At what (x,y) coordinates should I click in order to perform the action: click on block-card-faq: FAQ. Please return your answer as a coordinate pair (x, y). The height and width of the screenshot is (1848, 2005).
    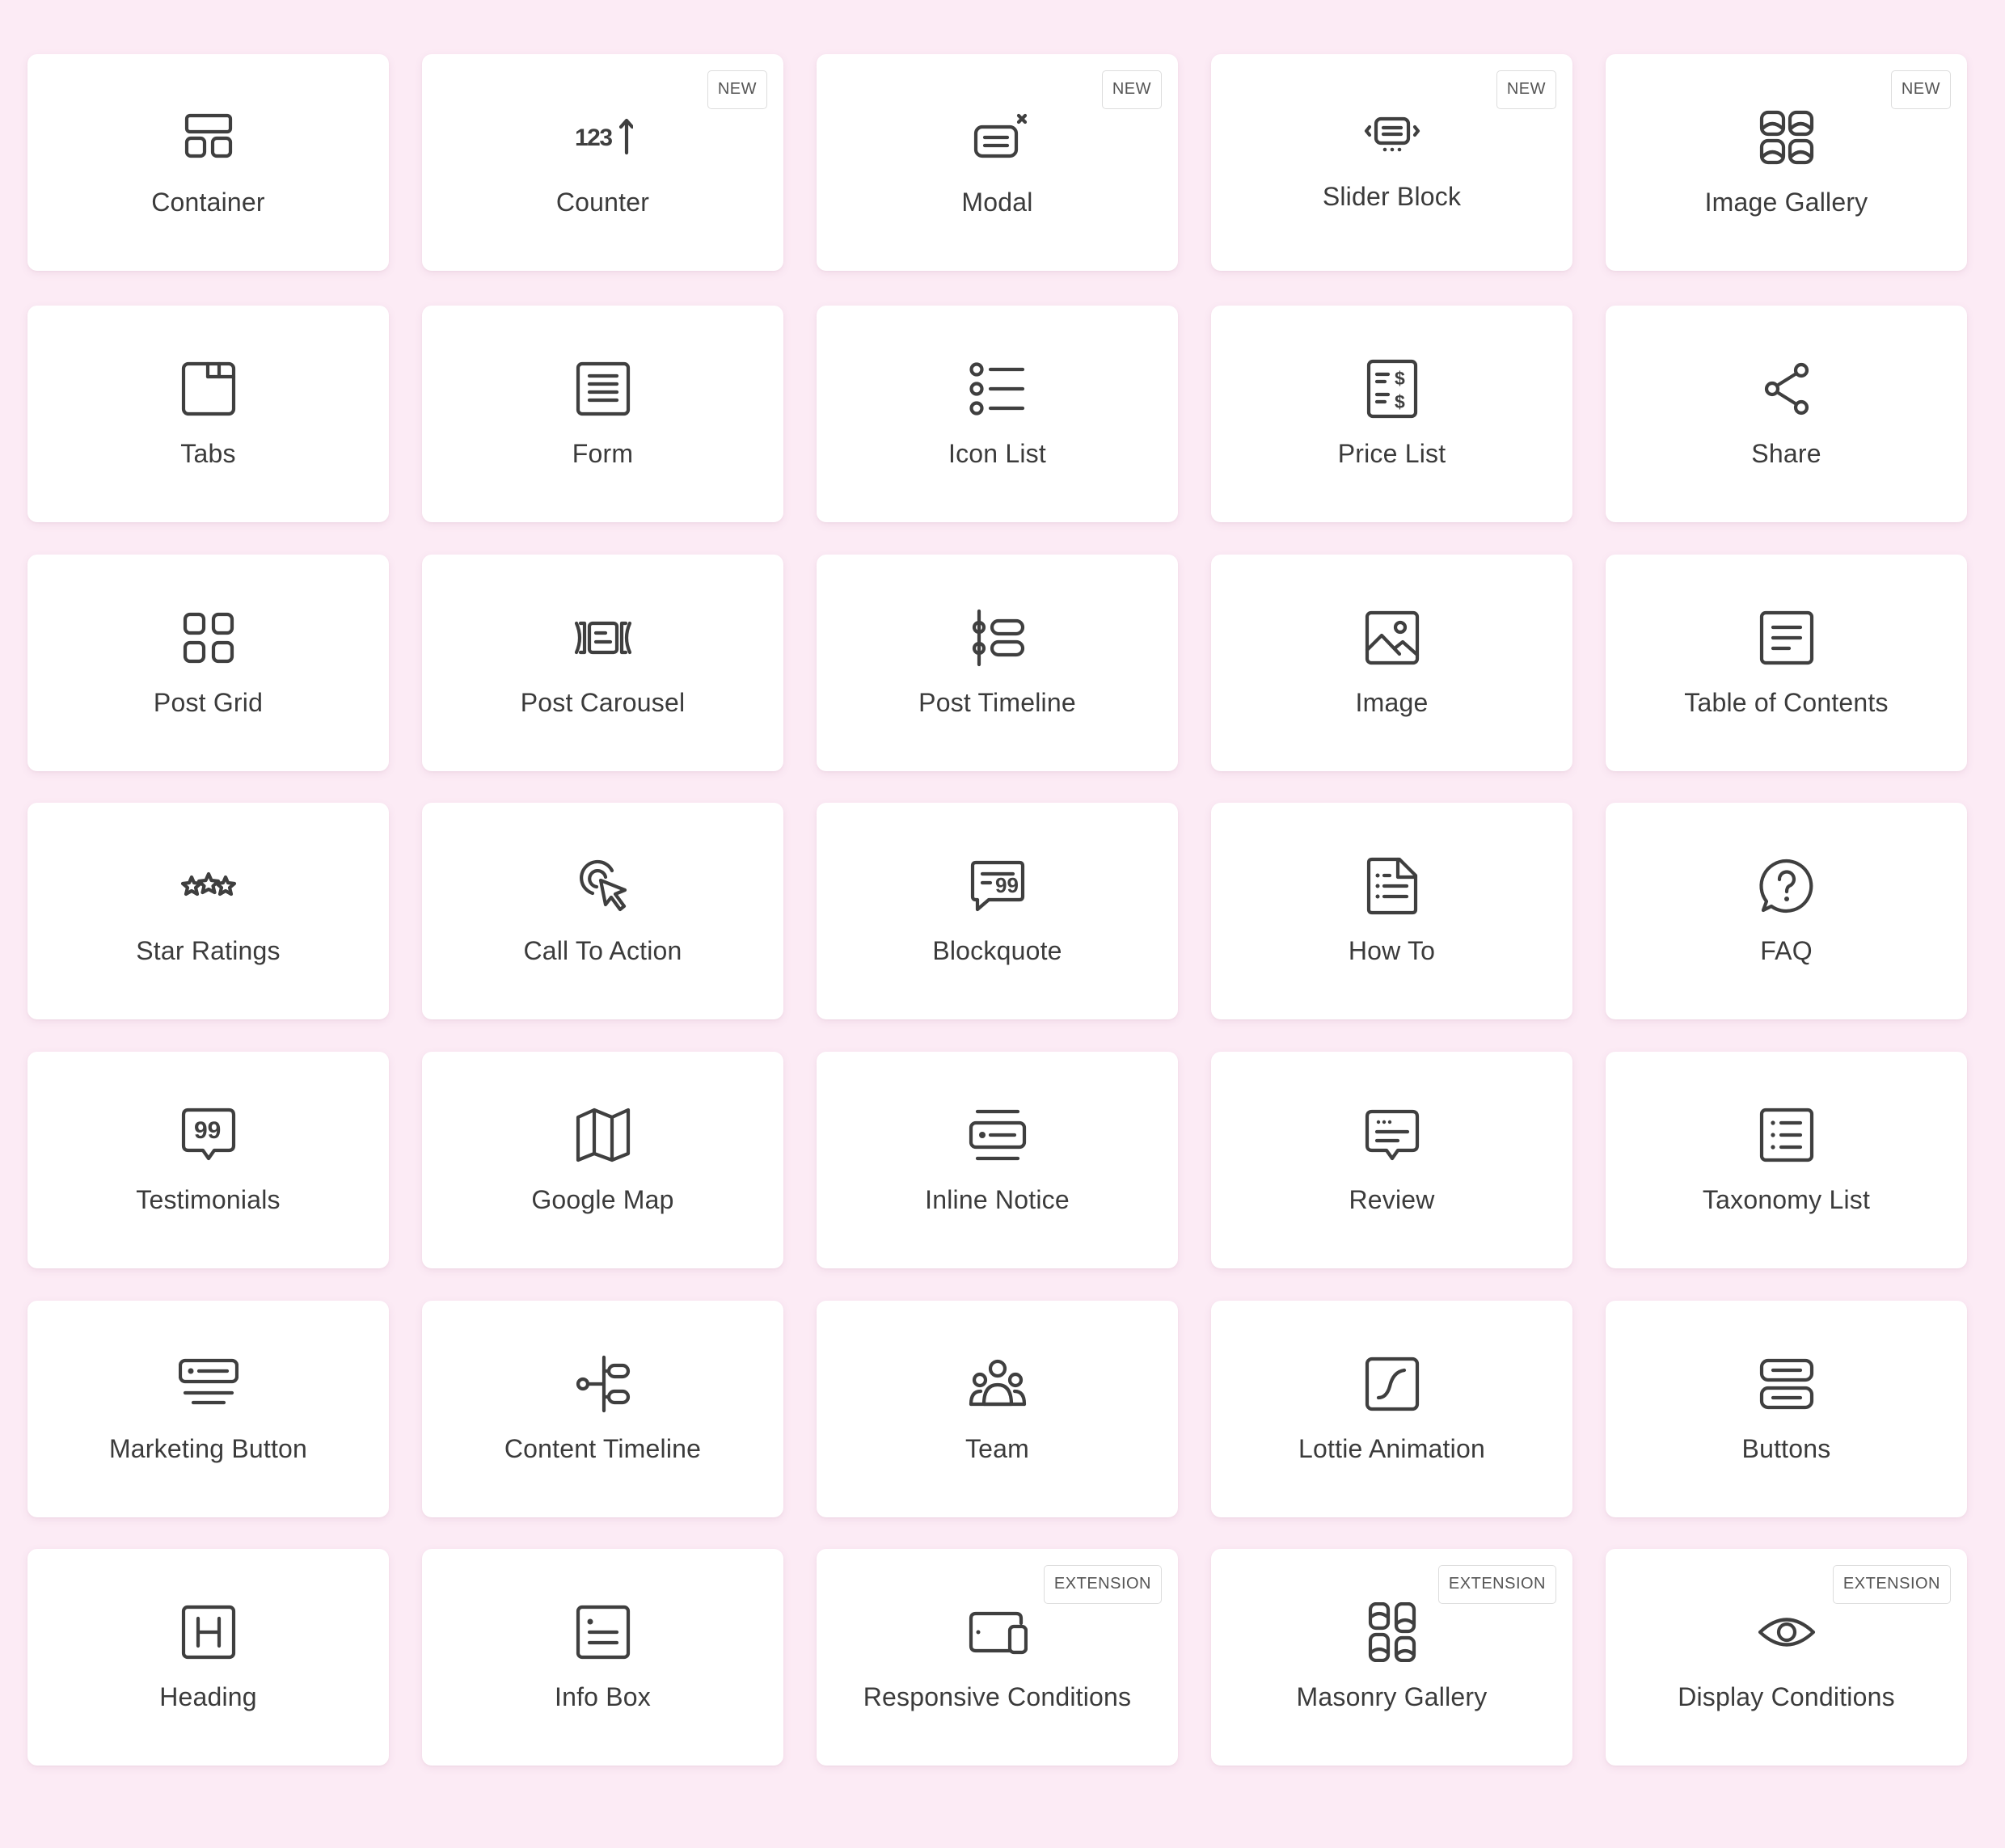
    Looking at the image, I should click on (1786, 911).